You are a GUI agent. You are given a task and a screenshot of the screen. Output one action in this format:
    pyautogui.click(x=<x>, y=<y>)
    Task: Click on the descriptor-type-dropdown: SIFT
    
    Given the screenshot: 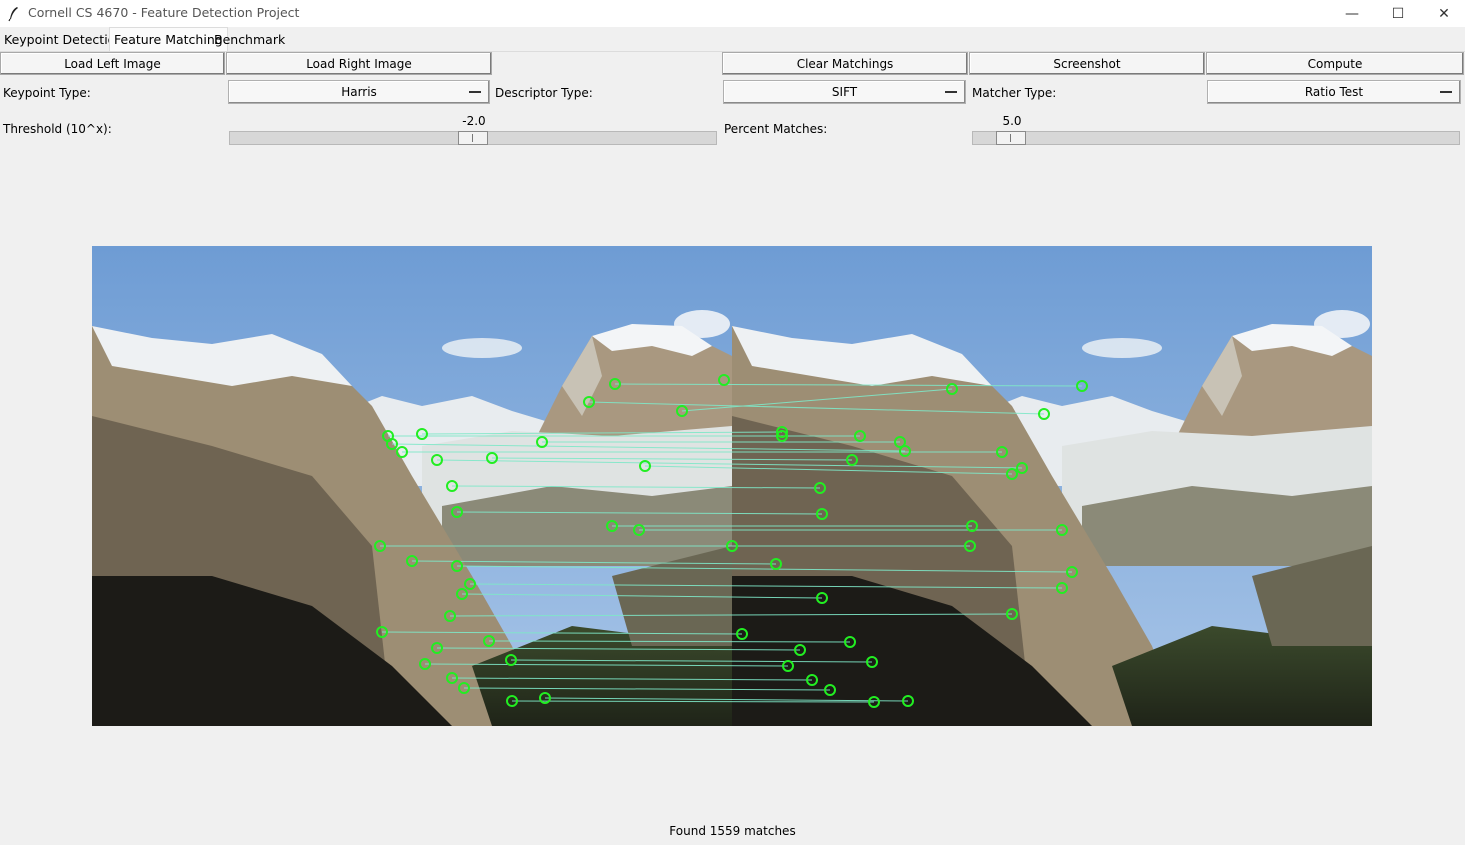 What is the action you would take?
    pyautogui.click(x=844, y=92)
    